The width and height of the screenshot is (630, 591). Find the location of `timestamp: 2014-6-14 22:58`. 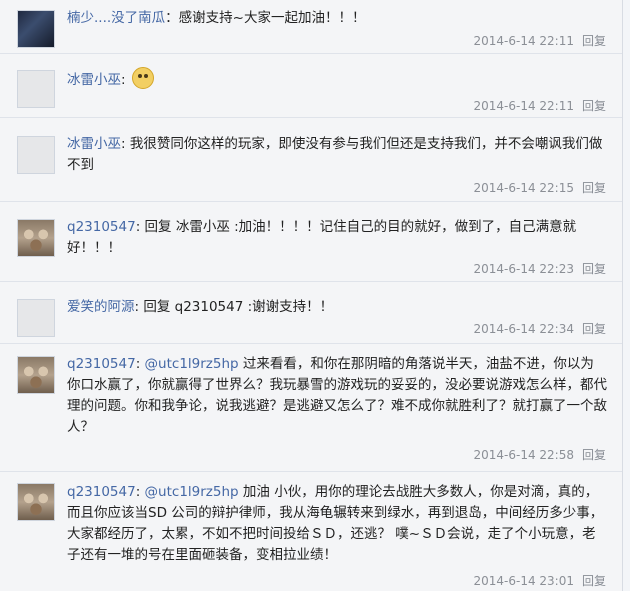

timestamp: 2014-6-14 22:58 is located at coordinates (523, 455).